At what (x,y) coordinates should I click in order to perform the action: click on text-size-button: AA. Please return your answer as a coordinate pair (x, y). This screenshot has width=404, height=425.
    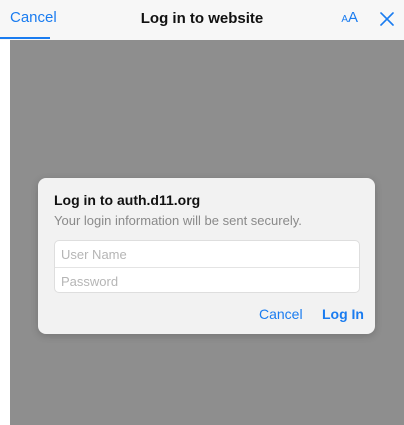
    Looking at the image, I should click on (349, 19).